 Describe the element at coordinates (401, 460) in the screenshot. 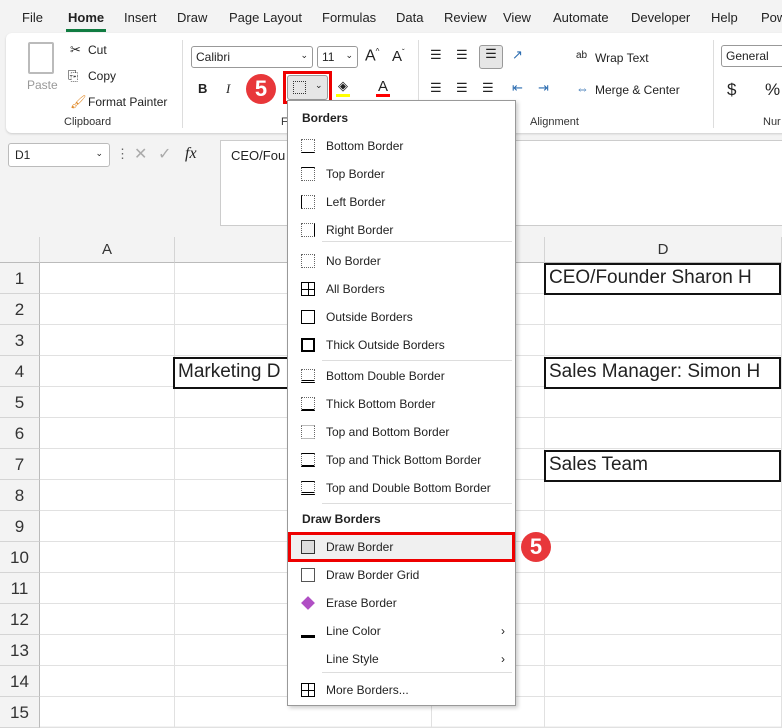

I see `menu-item-top-and-thick-bottom-border: Top and Thick Bottom Border` at that location.